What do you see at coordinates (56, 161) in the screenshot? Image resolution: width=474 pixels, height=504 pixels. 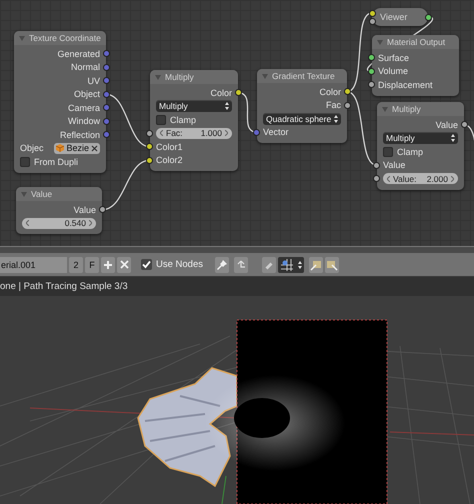 I see `checkbox-label: From Dupli` at bounding box center [56, 161].